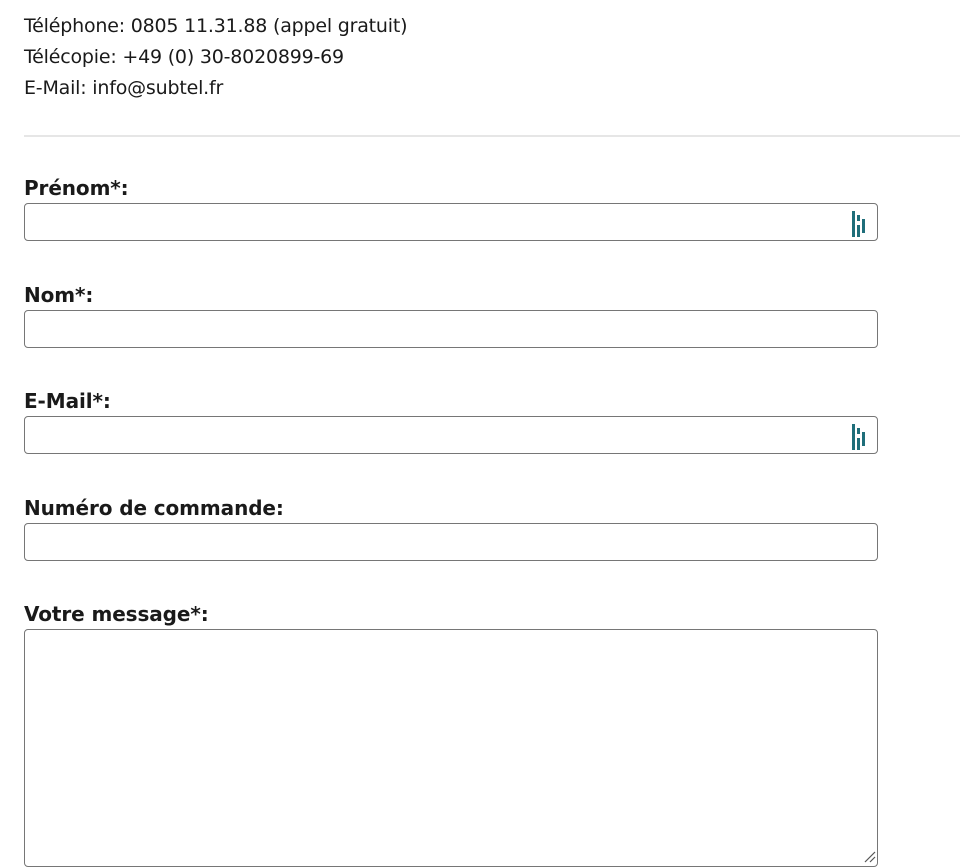 The width and height of the screenshot is (960, 868). I want to click on message-label: Votre message*:, so click(116, 614).